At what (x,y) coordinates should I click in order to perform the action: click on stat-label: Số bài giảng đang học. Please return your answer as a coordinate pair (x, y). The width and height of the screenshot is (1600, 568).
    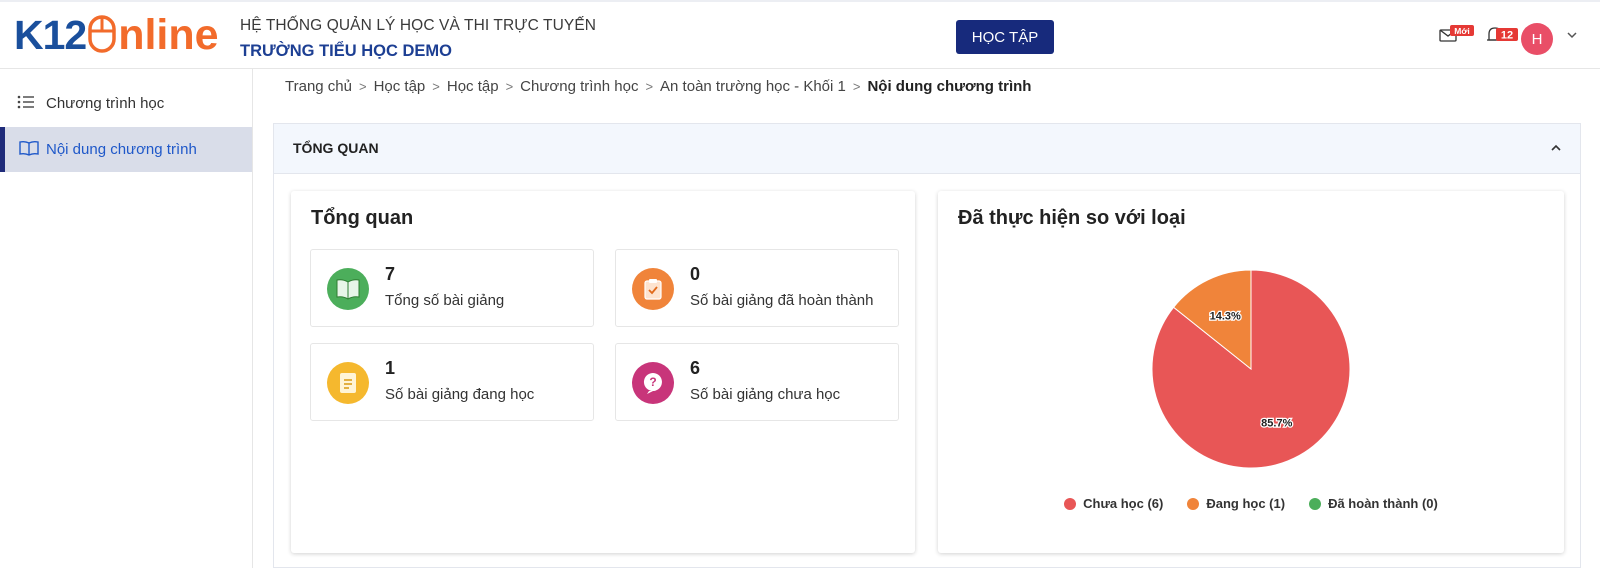
    Looking at the image, I should click on (460, 394).